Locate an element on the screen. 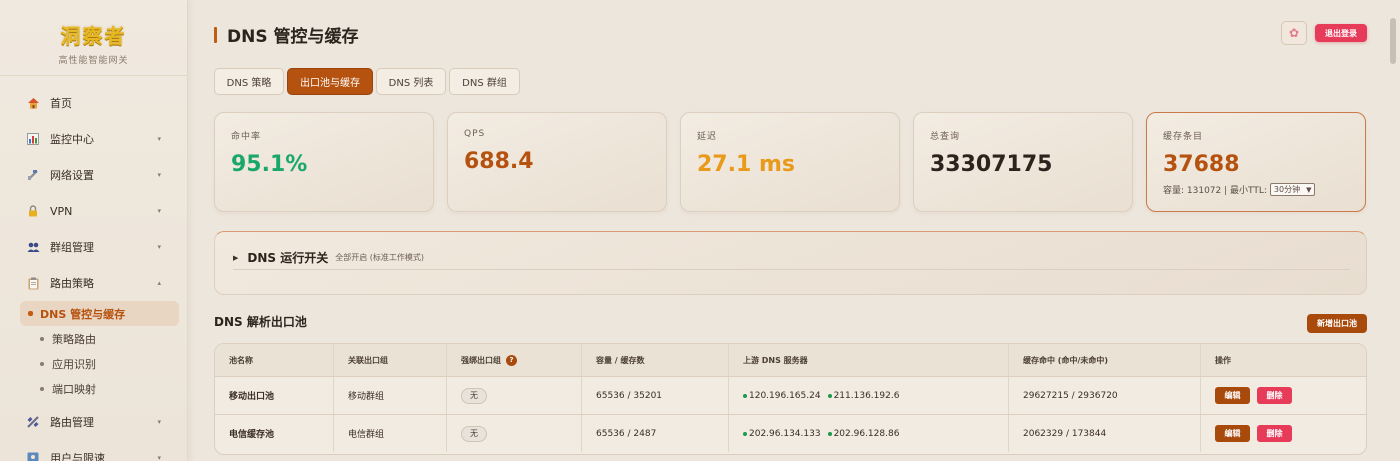 This screenshot has height=461, width=1400. sidebar-item-label: 路由策略 is located at coordinates (72, 283).